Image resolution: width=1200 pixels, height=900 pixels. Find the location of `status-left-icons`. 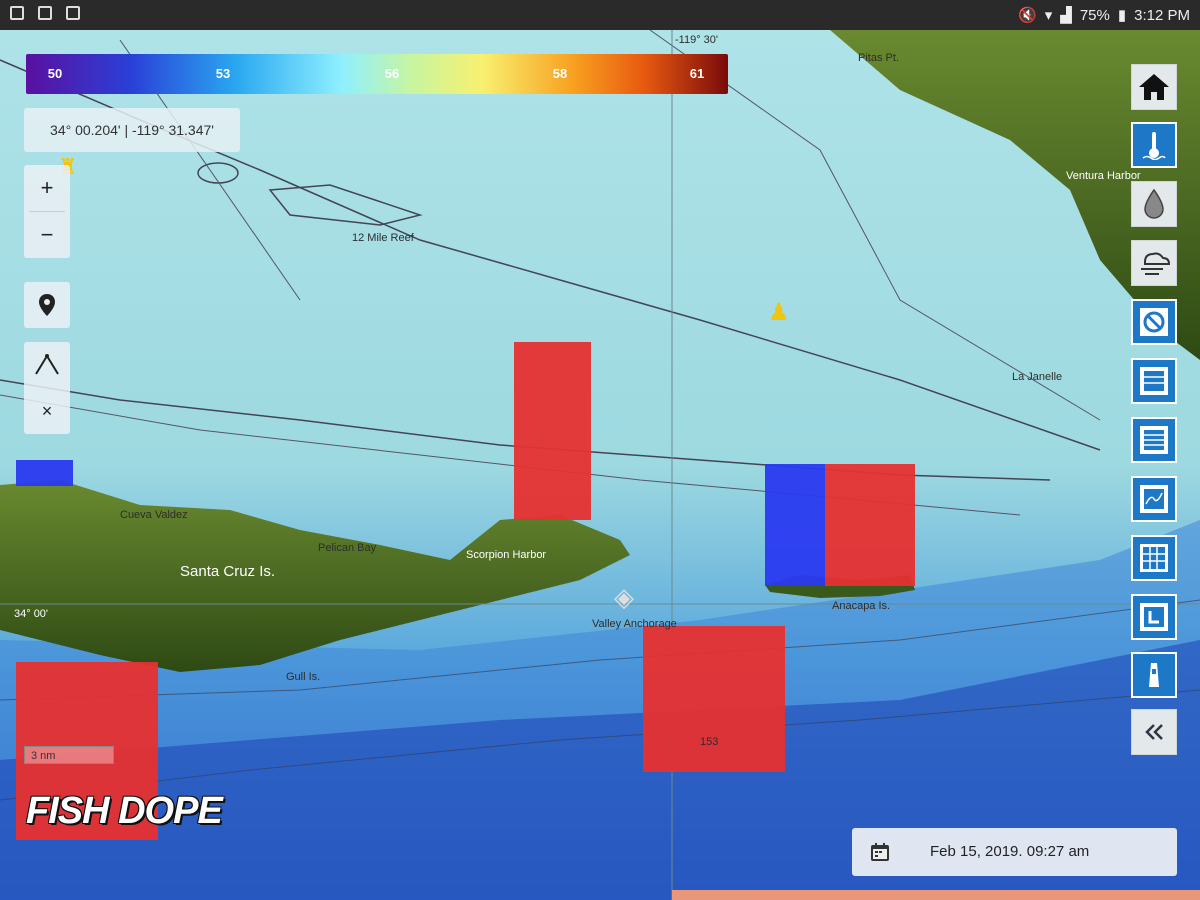

status-left-icons is located at coordinates (45, 13).